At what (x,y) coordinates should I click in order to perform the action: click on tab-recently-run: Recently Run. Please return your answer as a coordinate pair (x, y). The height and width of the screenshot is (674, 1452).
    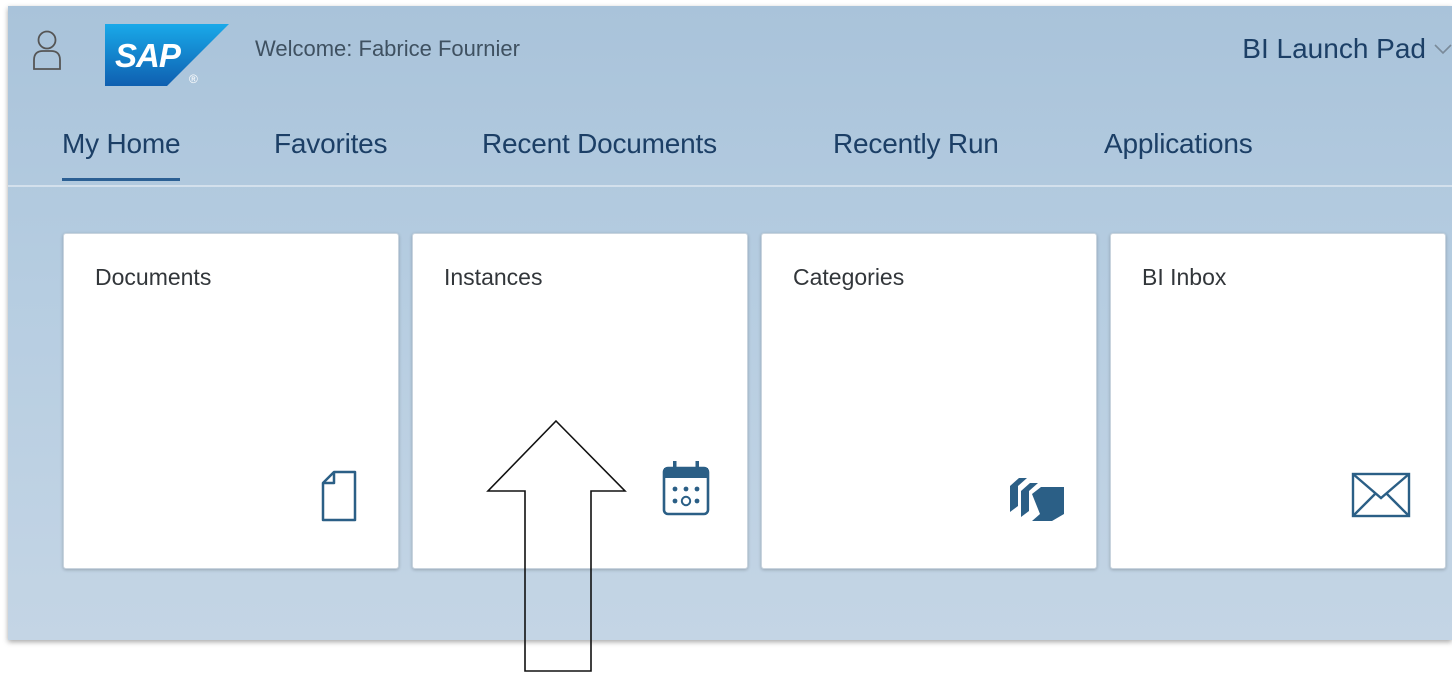
    Looking at the image, I should click on (916, 144).